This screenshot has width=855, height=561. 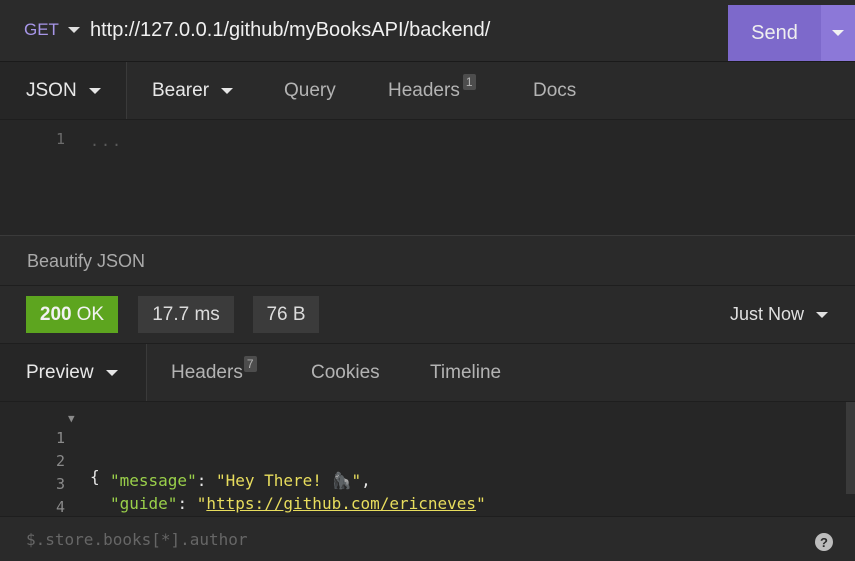 What do you see at coordinates (55, 314) in the screenshot?
I see `status-code: 200` at bounding box center [55, 314].